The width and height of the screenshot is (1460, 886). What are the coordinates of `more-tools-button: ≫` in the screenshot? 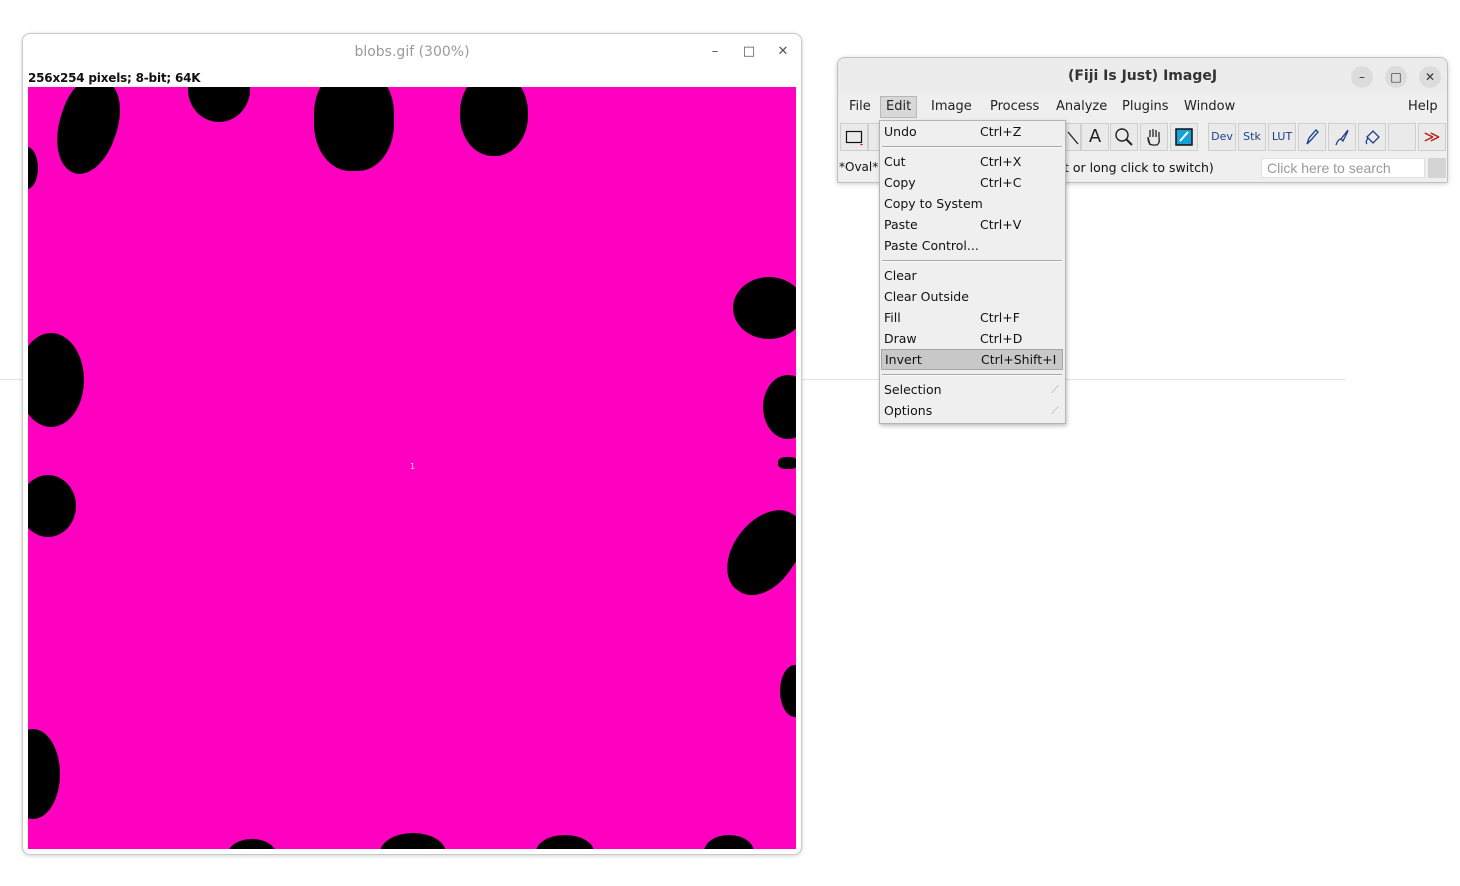 It's located at (1432, 137).